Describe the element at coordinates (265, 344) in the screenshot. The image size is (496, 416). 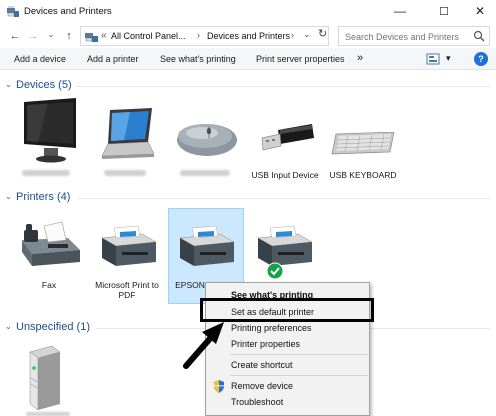
I see `menu-item-printer-properties: Printer properties` at that location.